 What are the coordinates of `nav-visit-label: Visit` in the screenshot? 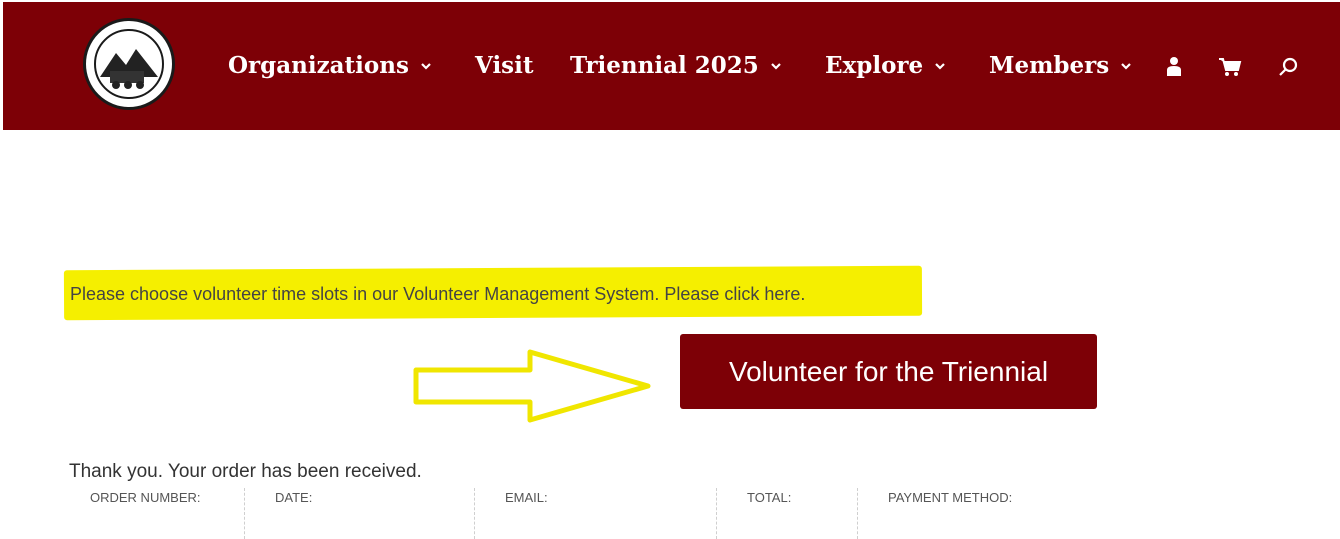 It's located at (504, 65).